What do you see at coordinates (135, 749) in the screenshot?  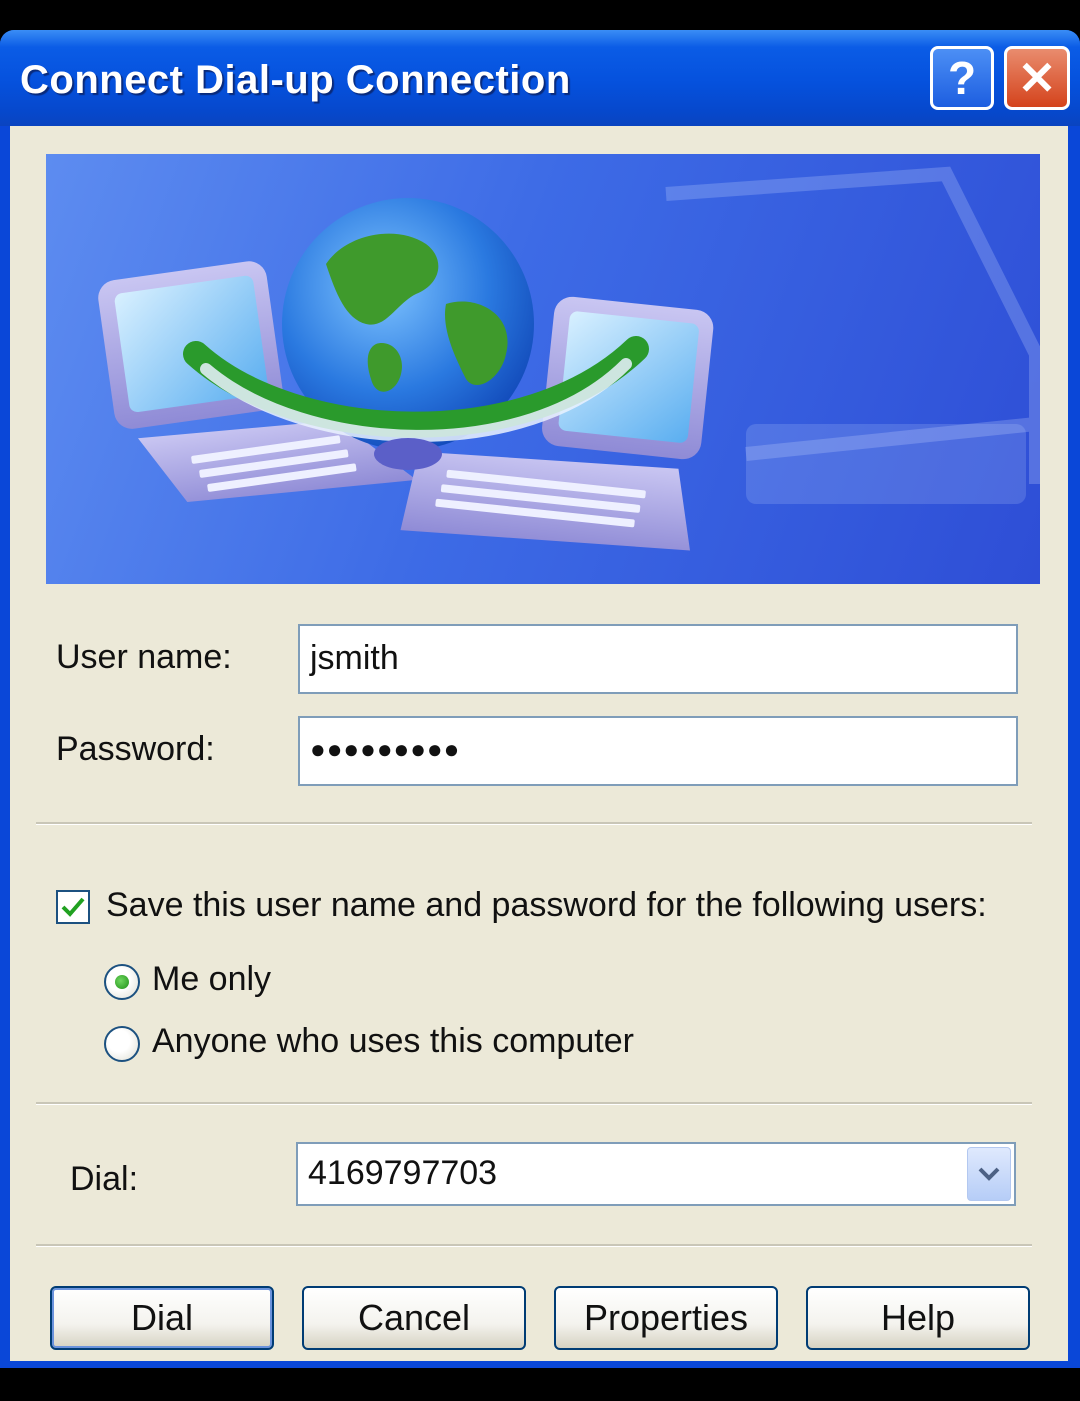 I see `password-label: Password:` at bounding box center [135, 749].